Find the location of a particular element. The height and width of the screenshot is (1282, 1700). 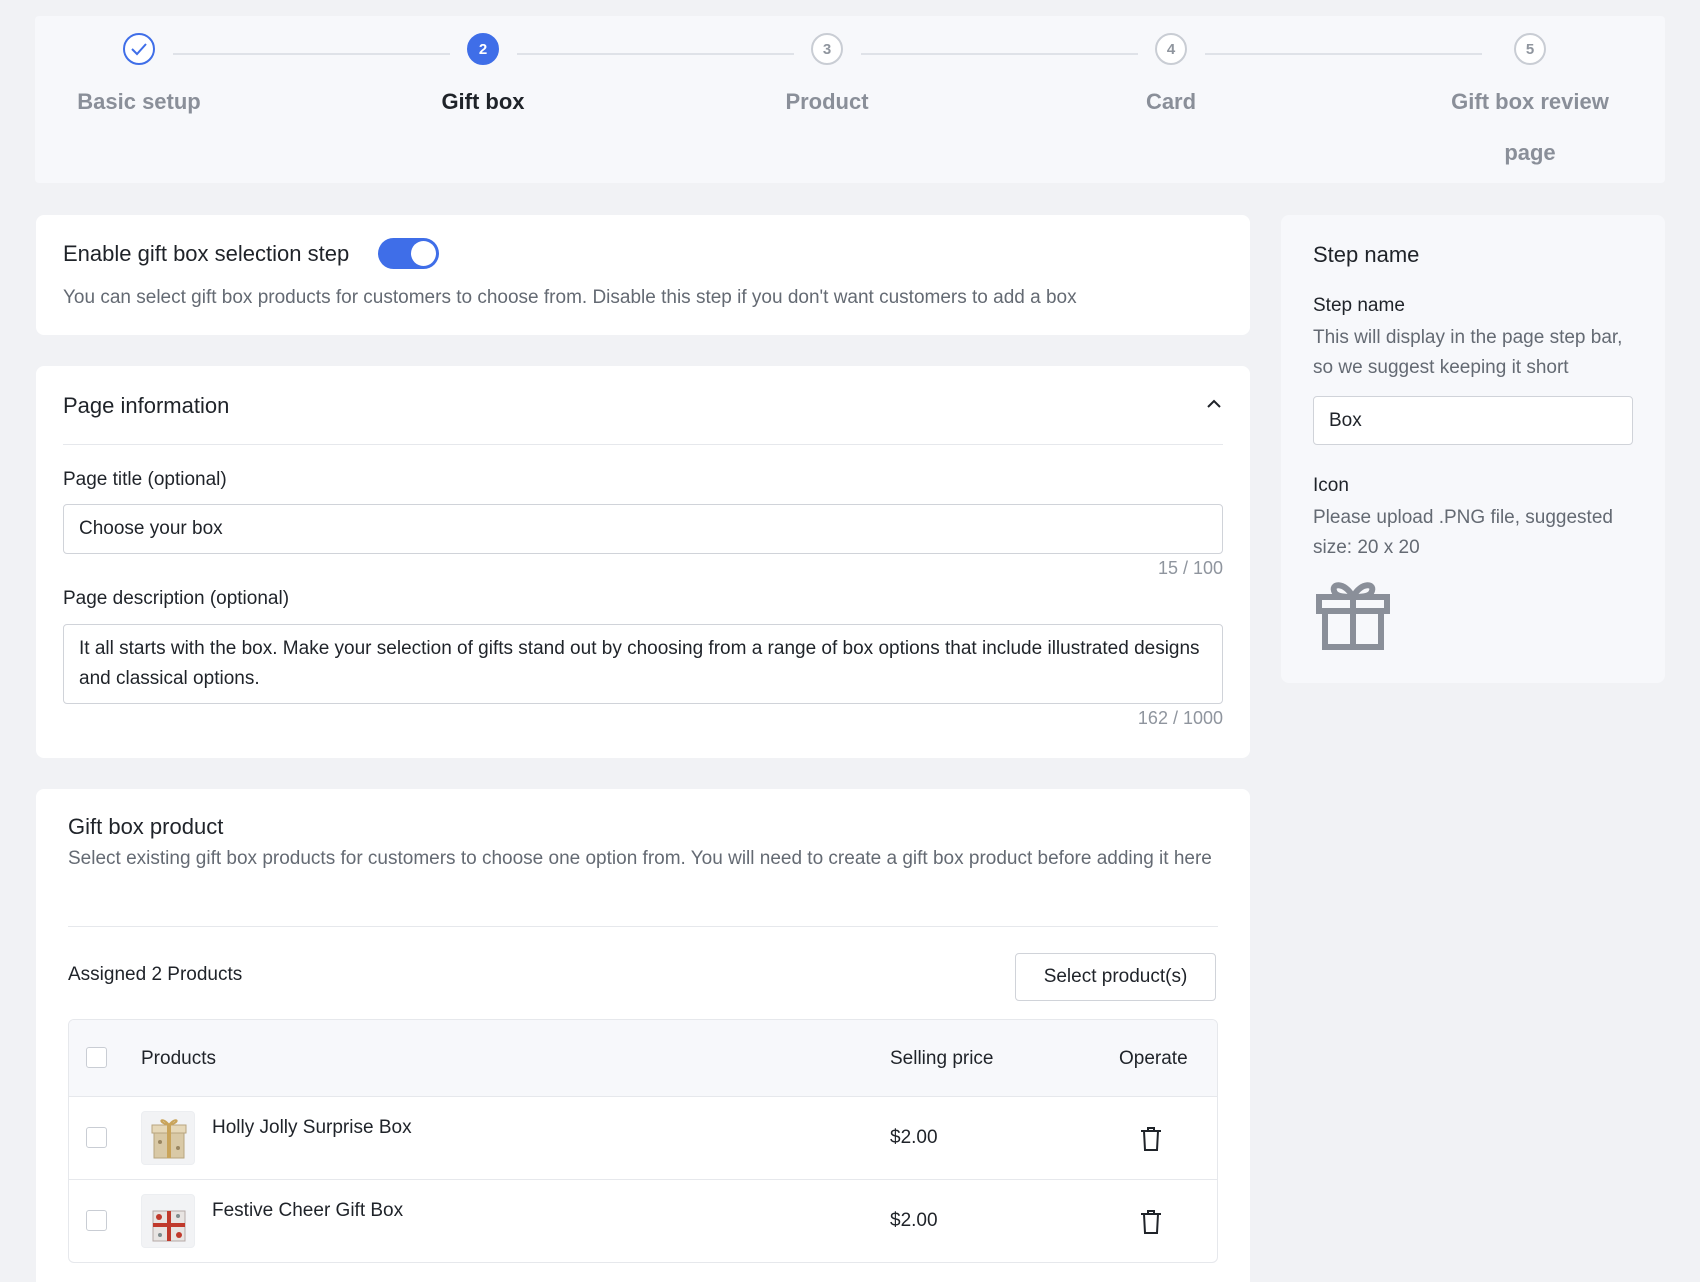

check-icon is located at coordinates (139, 49).